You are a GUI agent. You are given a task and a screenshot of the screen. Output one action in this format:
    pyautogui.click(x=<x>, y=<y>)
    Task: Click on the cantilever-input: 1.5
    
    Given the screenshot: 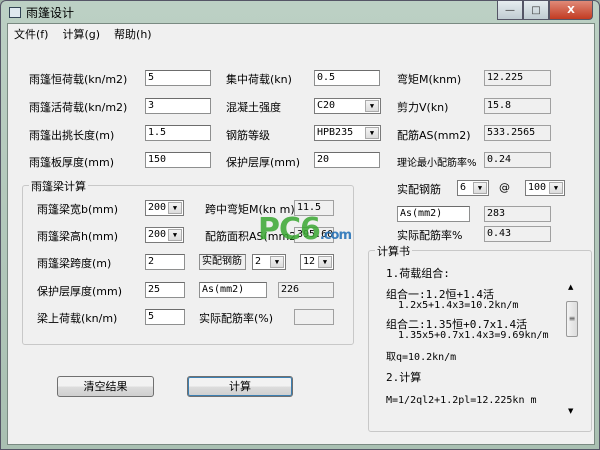 What is the action you would take?
    pyautogui.click(x=178, y=133)
    